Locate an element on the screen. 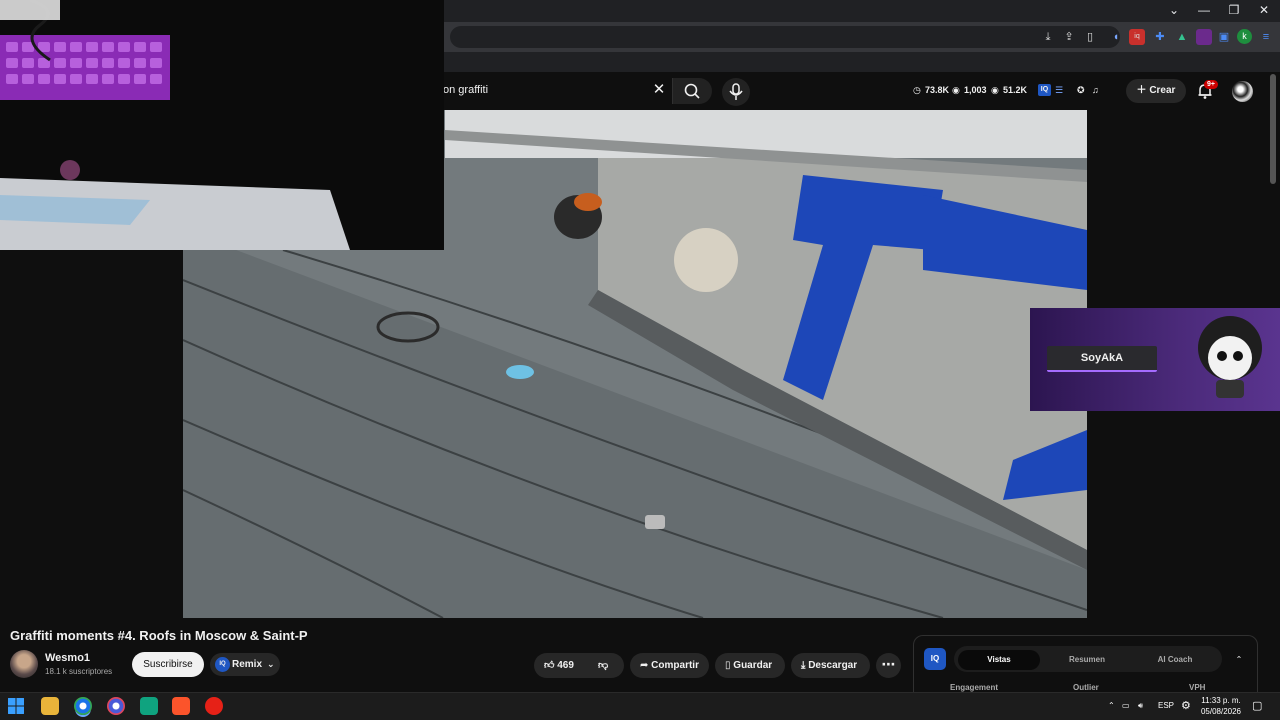  clear-search-icon: ✕ is located at coordinates (659, 89).